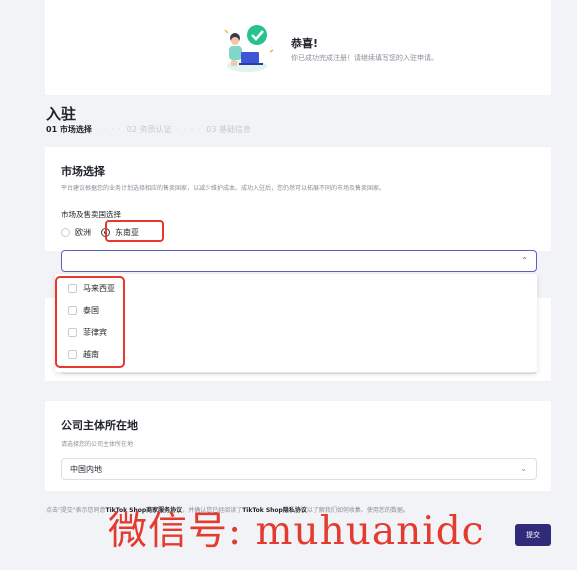  What do you see at coordinates (83, 171) in the screenshot?
I see `market-title: 市场选择` at bounding box center [83, 171].